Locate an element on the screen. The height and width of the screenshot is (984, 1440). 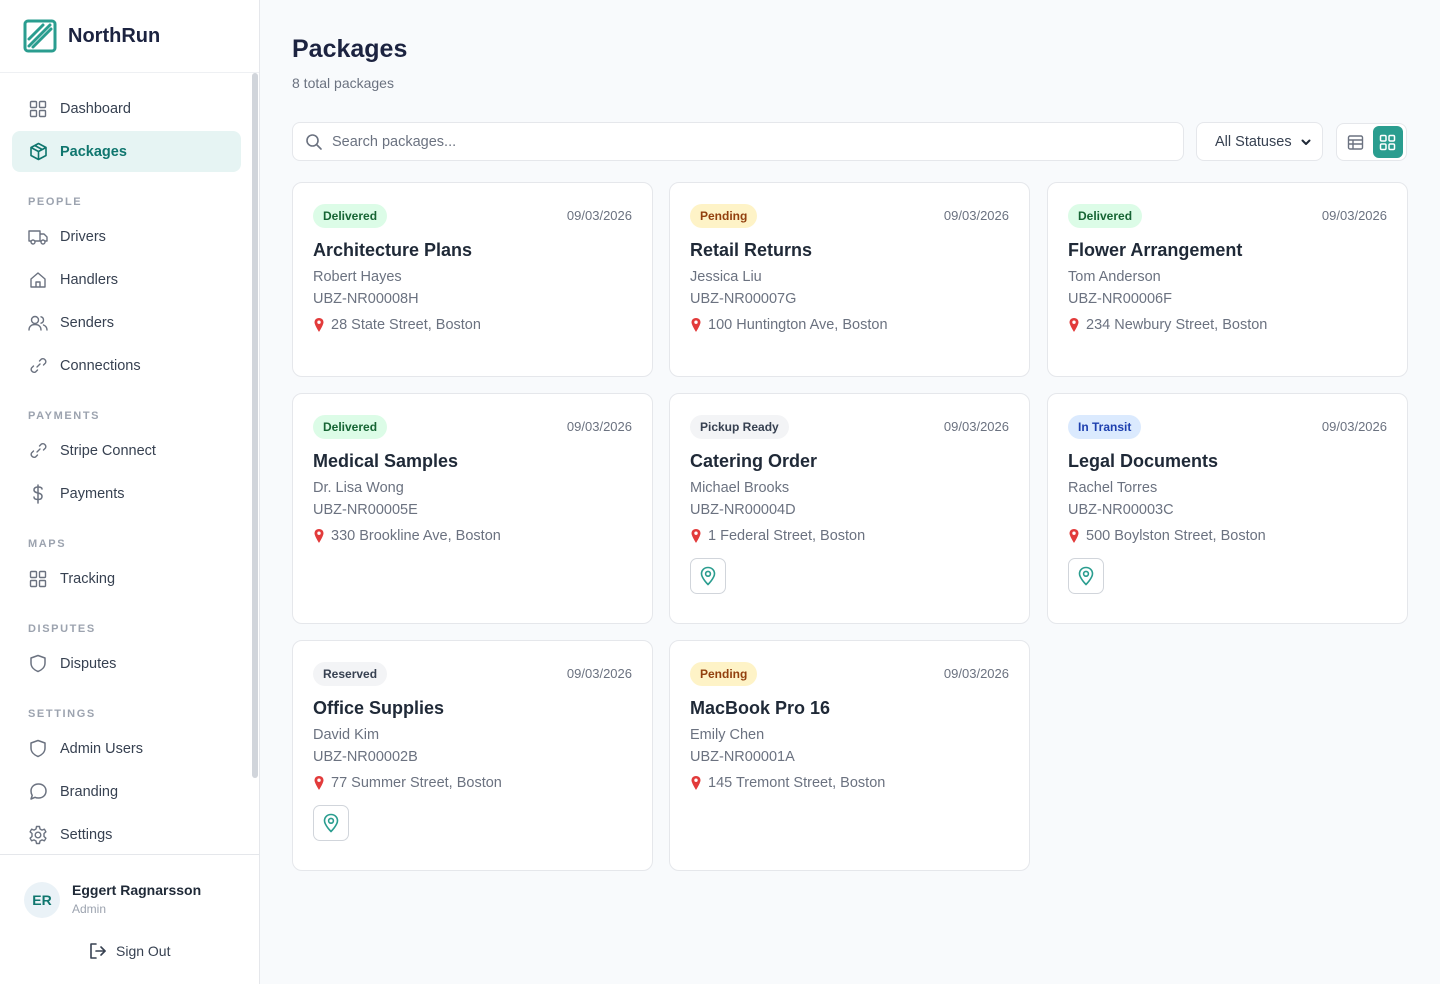
status-badge: In Transit is located at coordinates (1105, 426).